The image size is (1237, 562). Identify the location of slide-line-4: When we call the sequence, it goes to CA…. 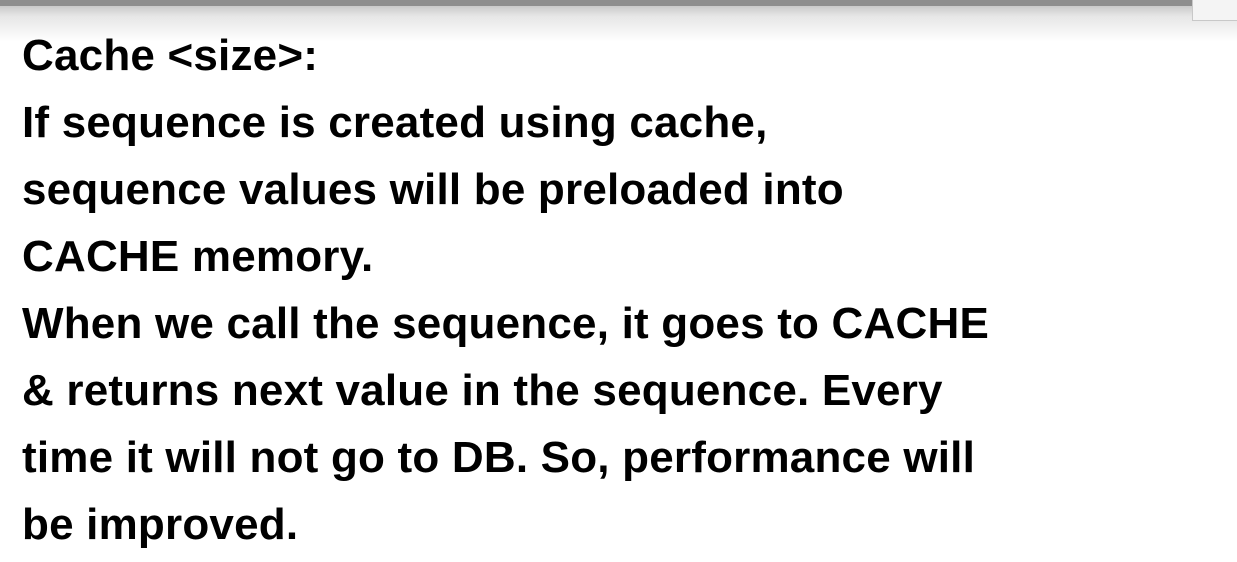
(505, 323).